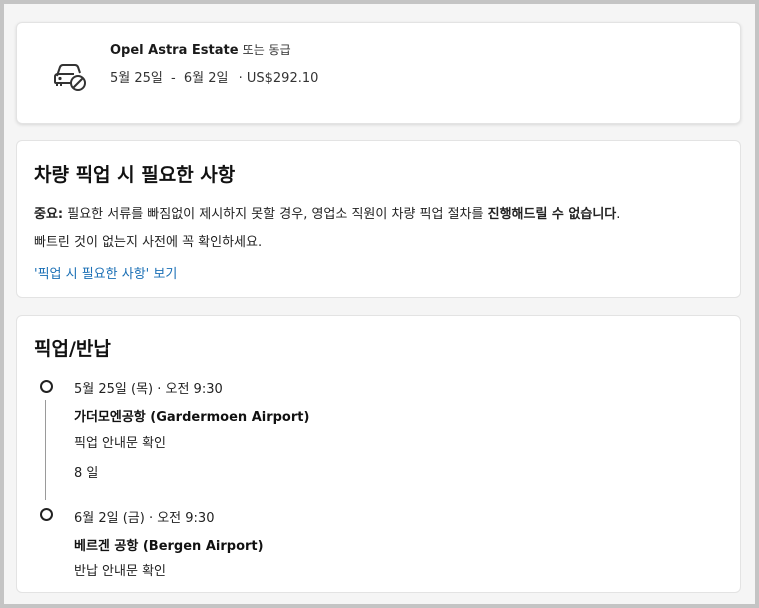 The height and width of the screenshot is (608, 759). Describe the element at coordinates (46, 386) in the screenshot. I see `pickup-timeline-dot` at that location.